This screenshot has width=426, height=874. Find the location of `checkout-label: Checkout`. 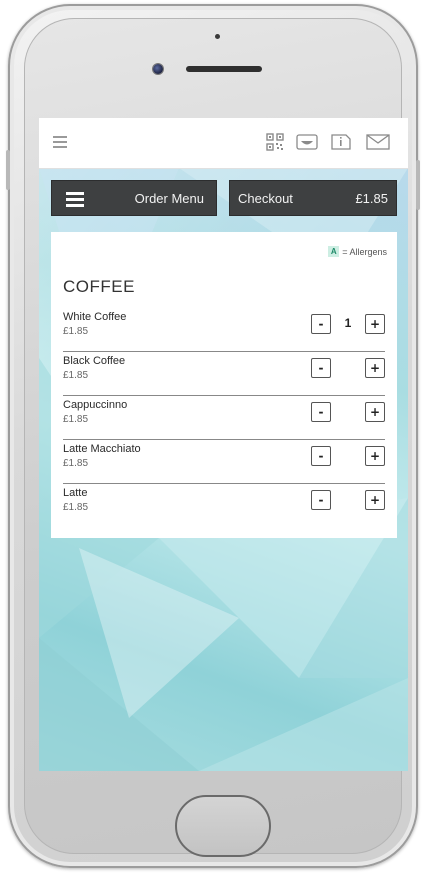

checkout-label: Checkout is located at coordinates (265, 198).